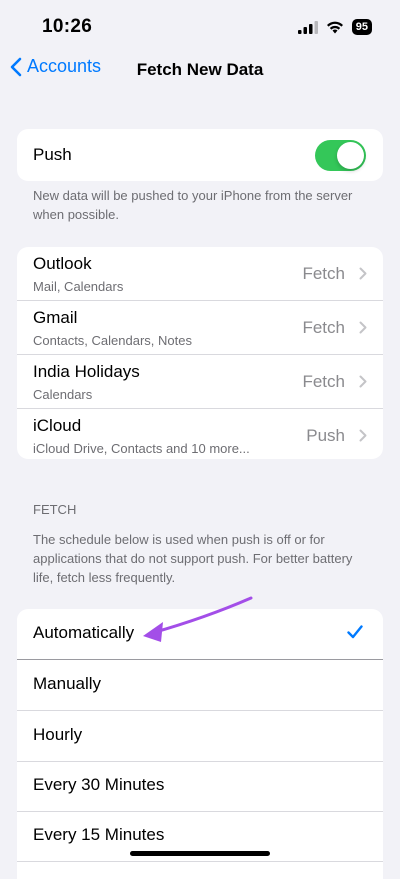 This screenshot has height=879, width=400. I want to click on status-time: 10:26, so click(67, 26).